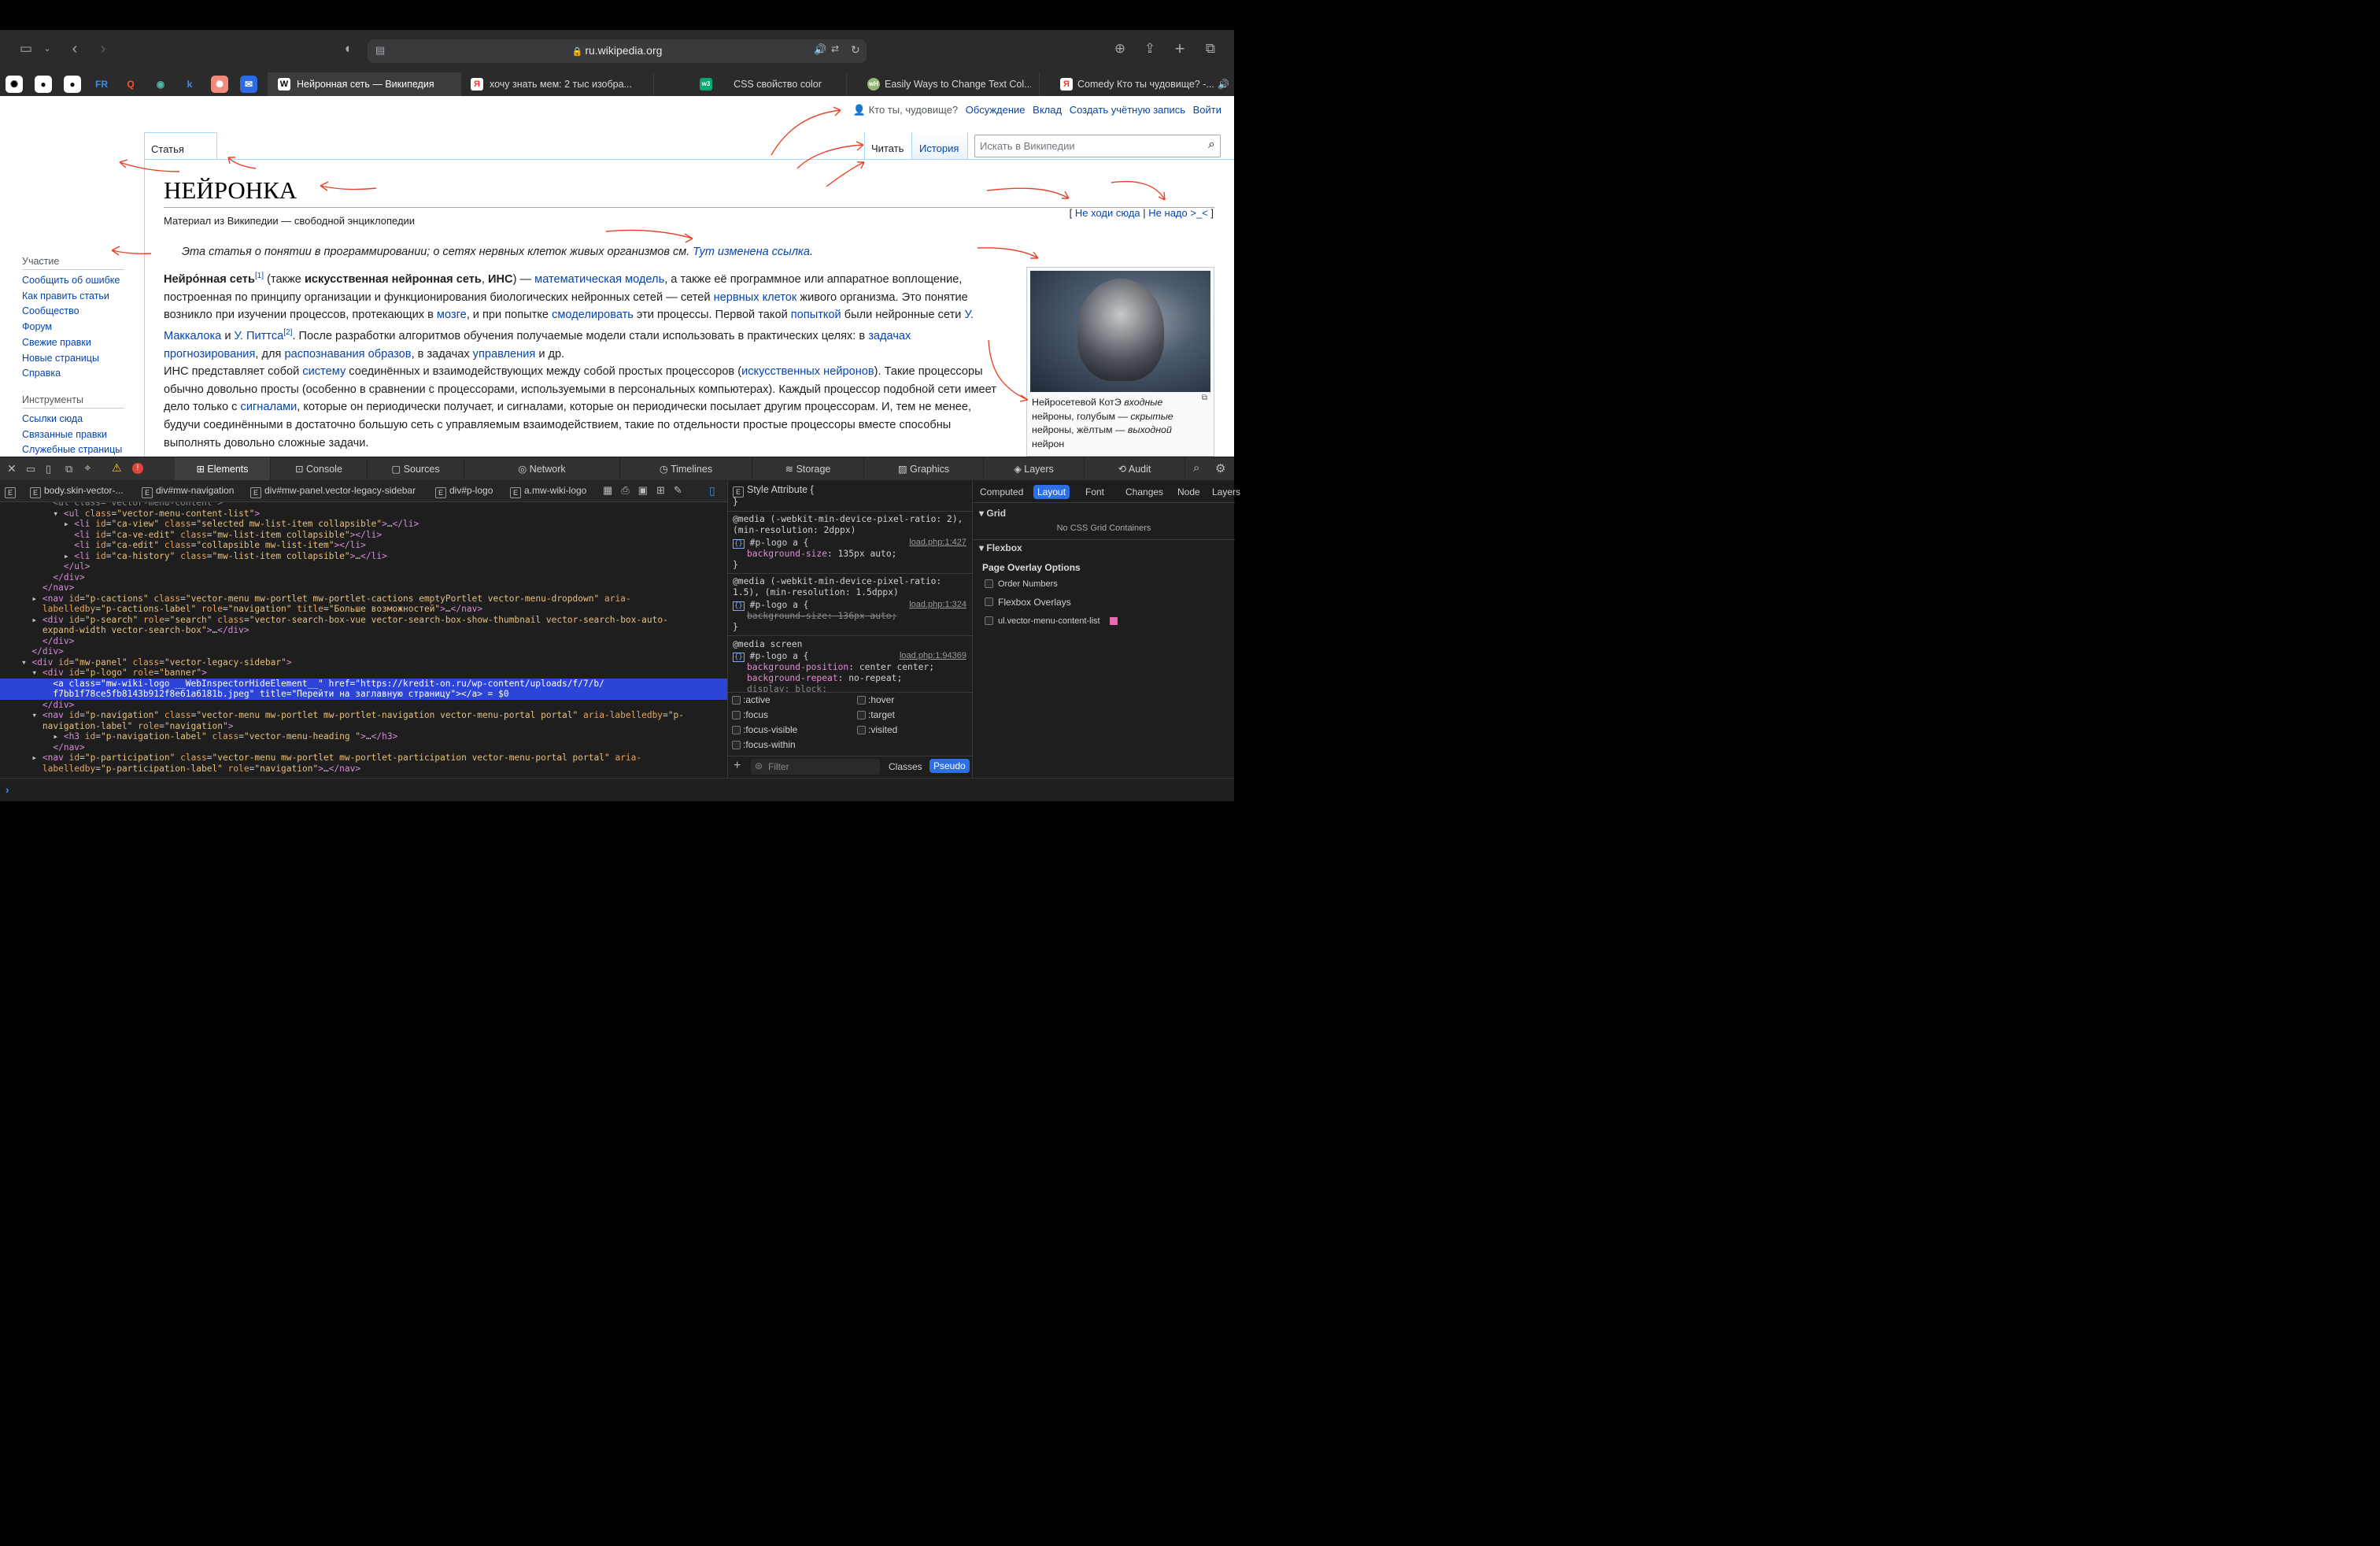  Describe the element at coordinates (160, 84) in the screenshot. I see `chrome-icon: ◉` at that location.